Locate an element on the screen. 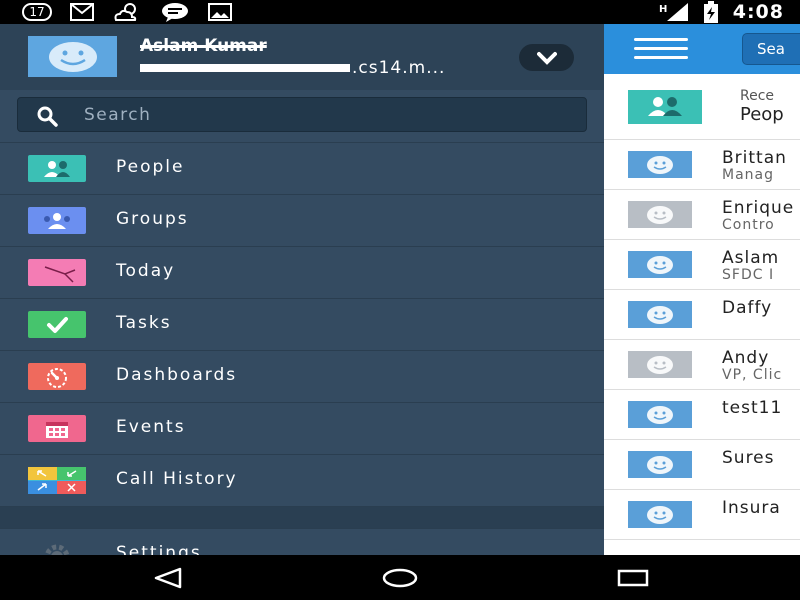  menu-item-label: Groups is located at coordinates (152, 219).